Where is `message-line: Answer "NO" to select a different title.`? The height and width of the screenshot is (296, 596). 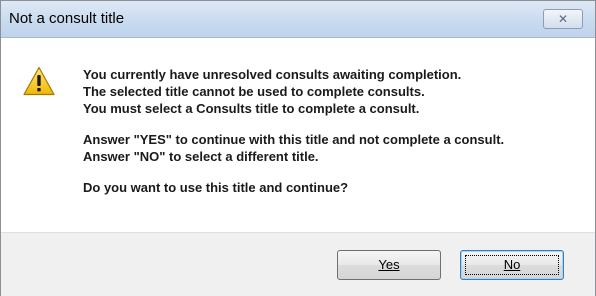
message-line: Answer "NO" to select a different title. is located at coordinates (201, 156).